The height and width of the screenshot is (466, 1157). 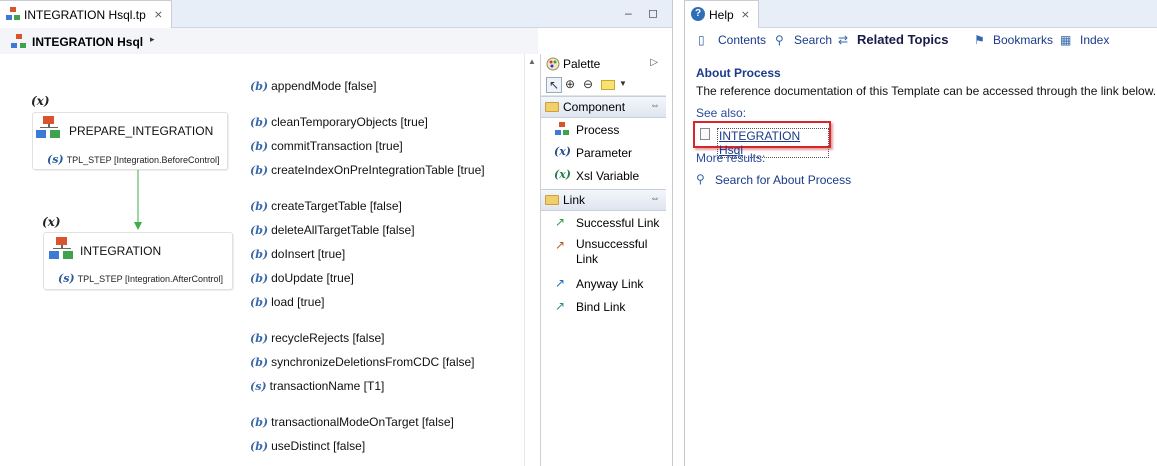 I want to click on node-step: (s) TPL_STEP [Integration.BeforeControl], so click(x=133, y=159).